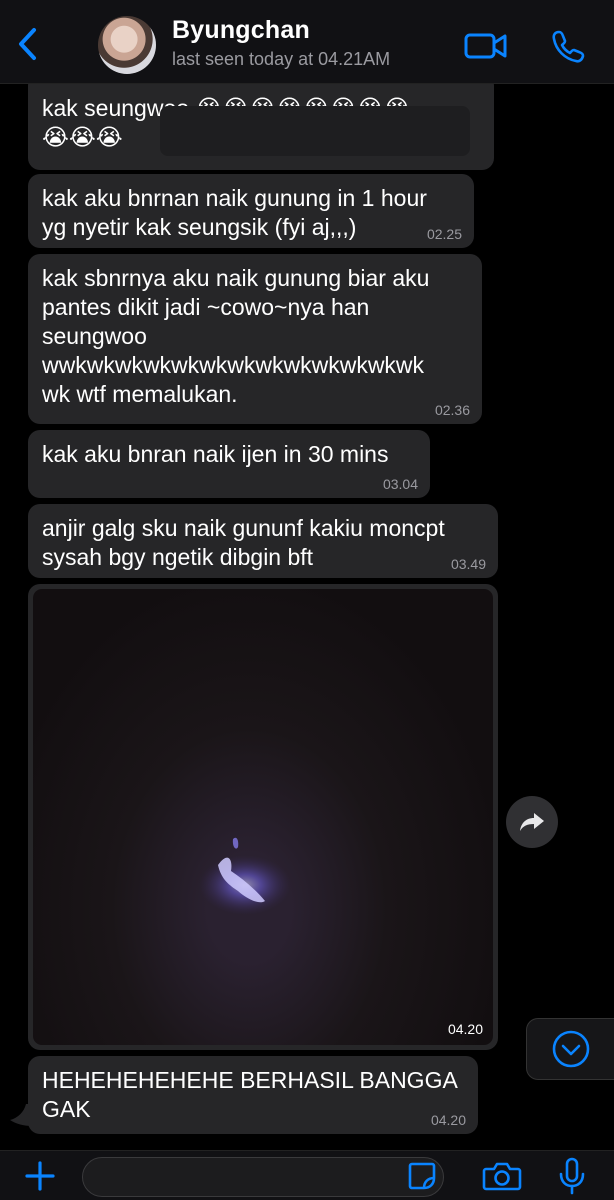 This screenshot has width=614, height=1200. I want to click on camera-button, so click(502, 1176).